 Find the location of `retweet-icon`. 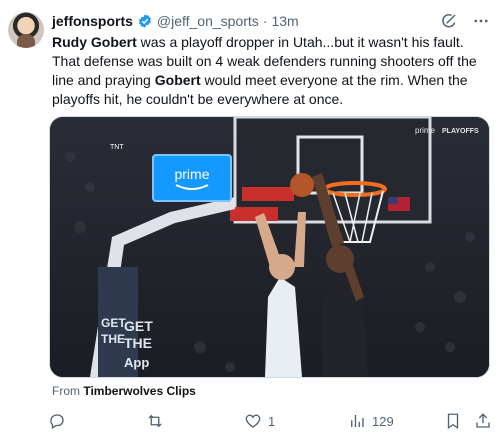

retweet-icon is located at coordinates (155, 421).